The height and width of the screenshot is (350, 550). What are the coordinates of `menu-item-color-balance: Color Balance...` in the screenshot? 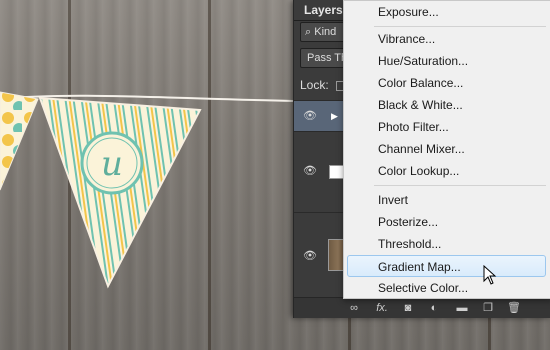 It's located at (446, 83).